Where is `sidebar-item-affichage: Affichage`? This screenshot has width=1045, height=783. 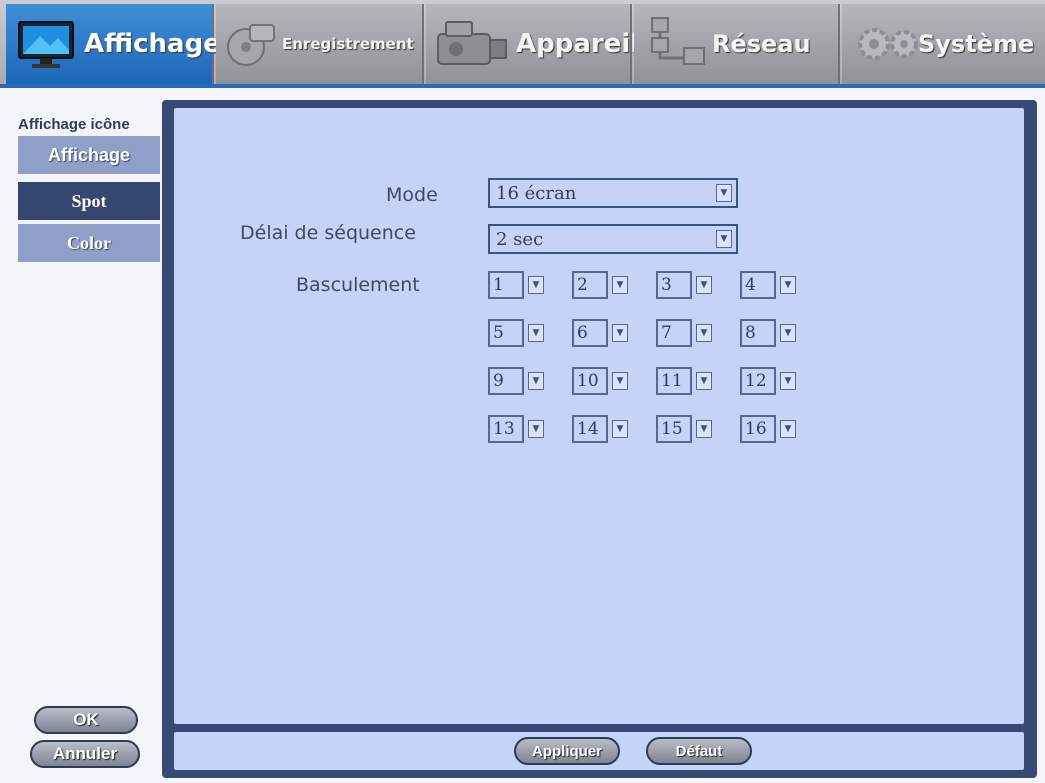
sidebar-item-affichage: Affichage is located at coordinates (89, 155).